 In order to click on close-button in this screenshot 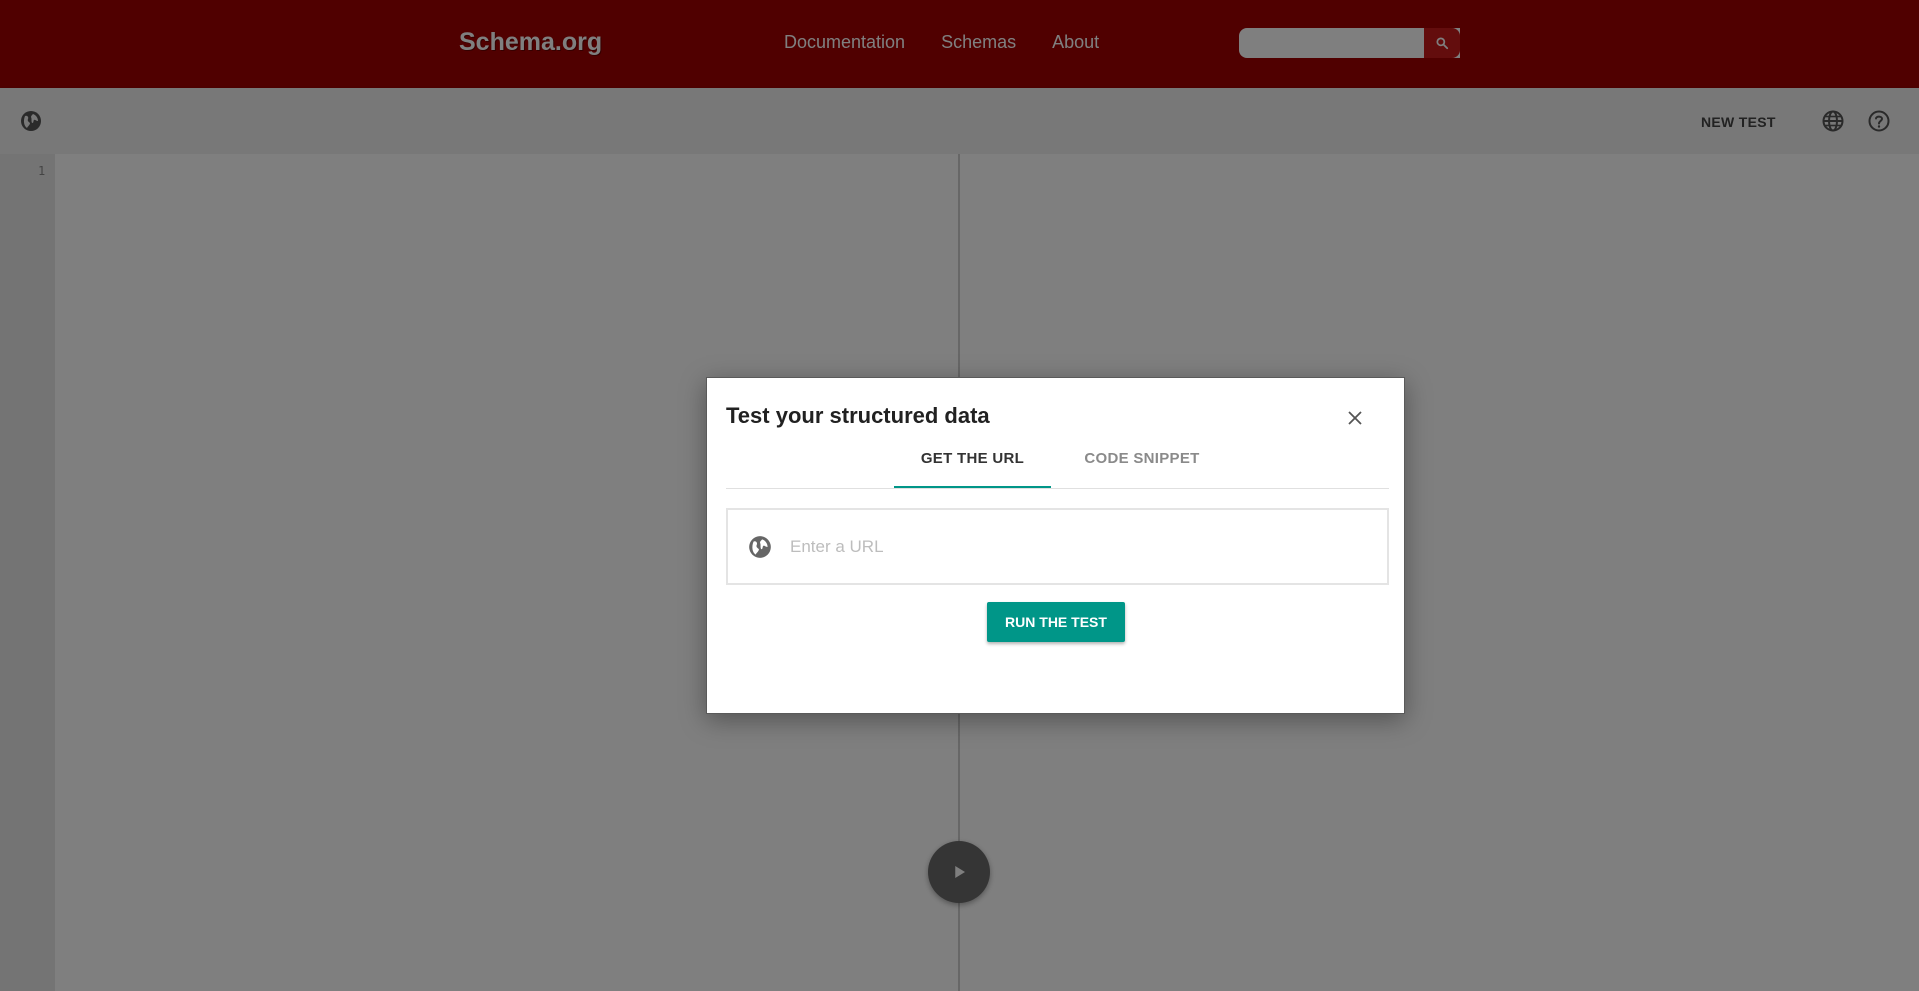, I will do `click(1355, 418)`.